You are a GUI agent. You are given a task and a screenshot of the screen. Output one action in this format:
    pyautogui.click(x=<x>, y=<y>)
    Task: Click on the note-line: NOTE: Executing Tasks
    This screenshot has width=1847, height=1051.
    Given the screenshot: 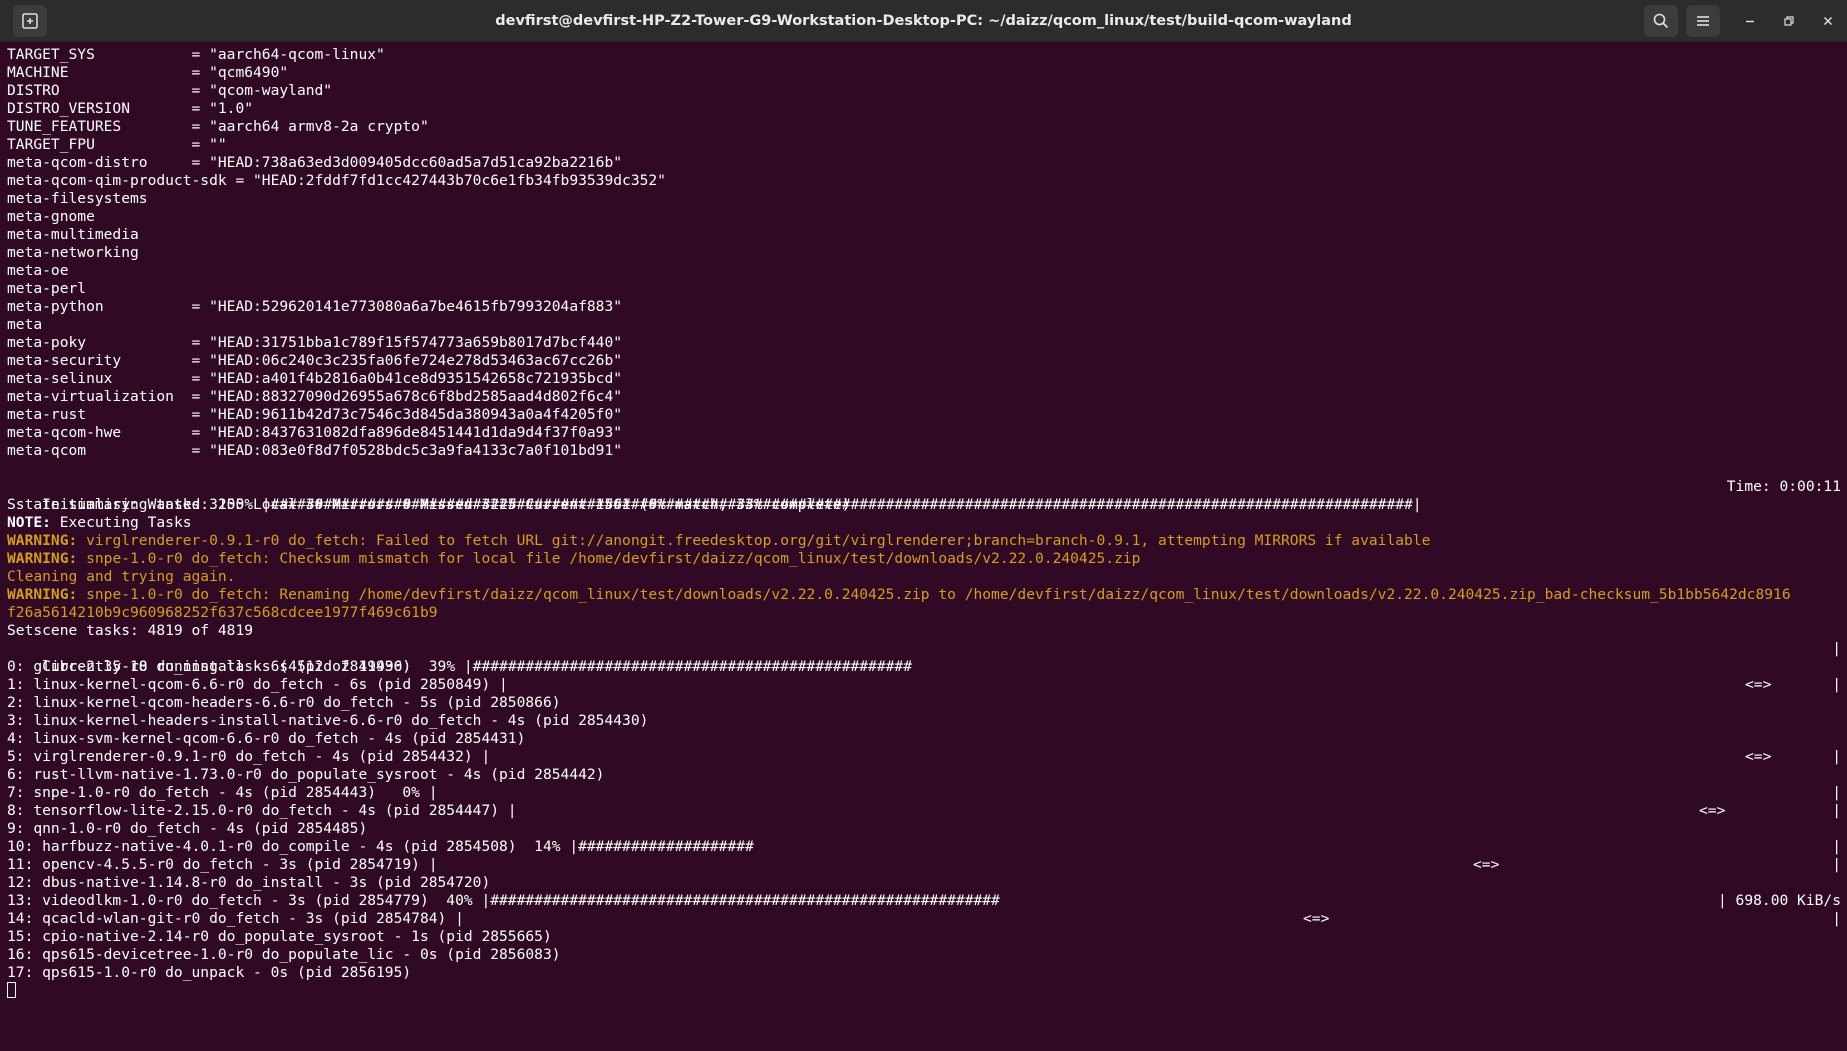 What is the action you would take?
    pyautogui.click(x=924, y=523)
    